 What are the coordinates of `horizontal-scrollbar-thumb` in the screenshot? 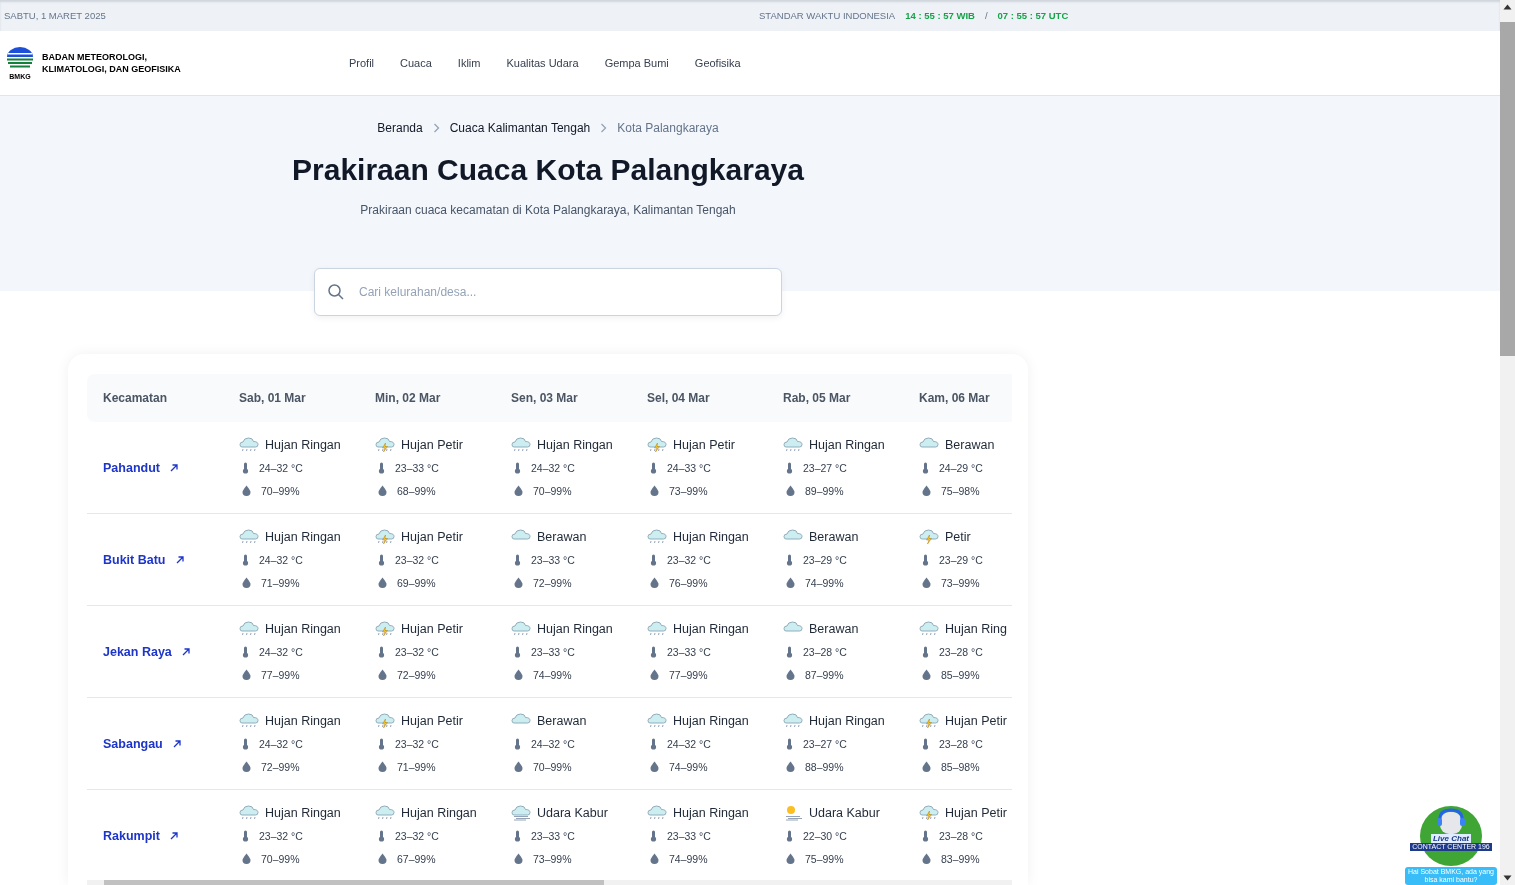 It's located at (354, 882).